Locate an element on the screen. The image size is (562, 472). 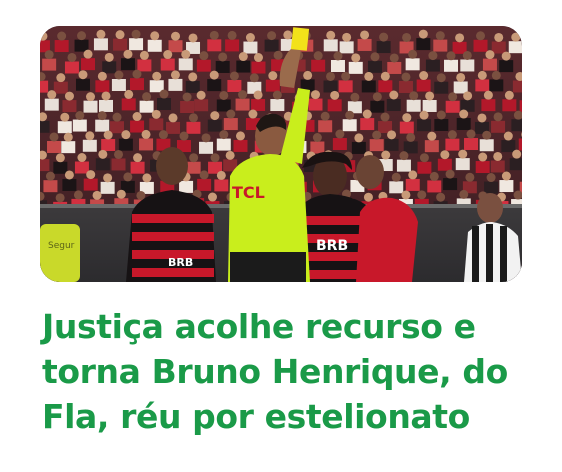
yellow-card is located at coordinates (300, 39).